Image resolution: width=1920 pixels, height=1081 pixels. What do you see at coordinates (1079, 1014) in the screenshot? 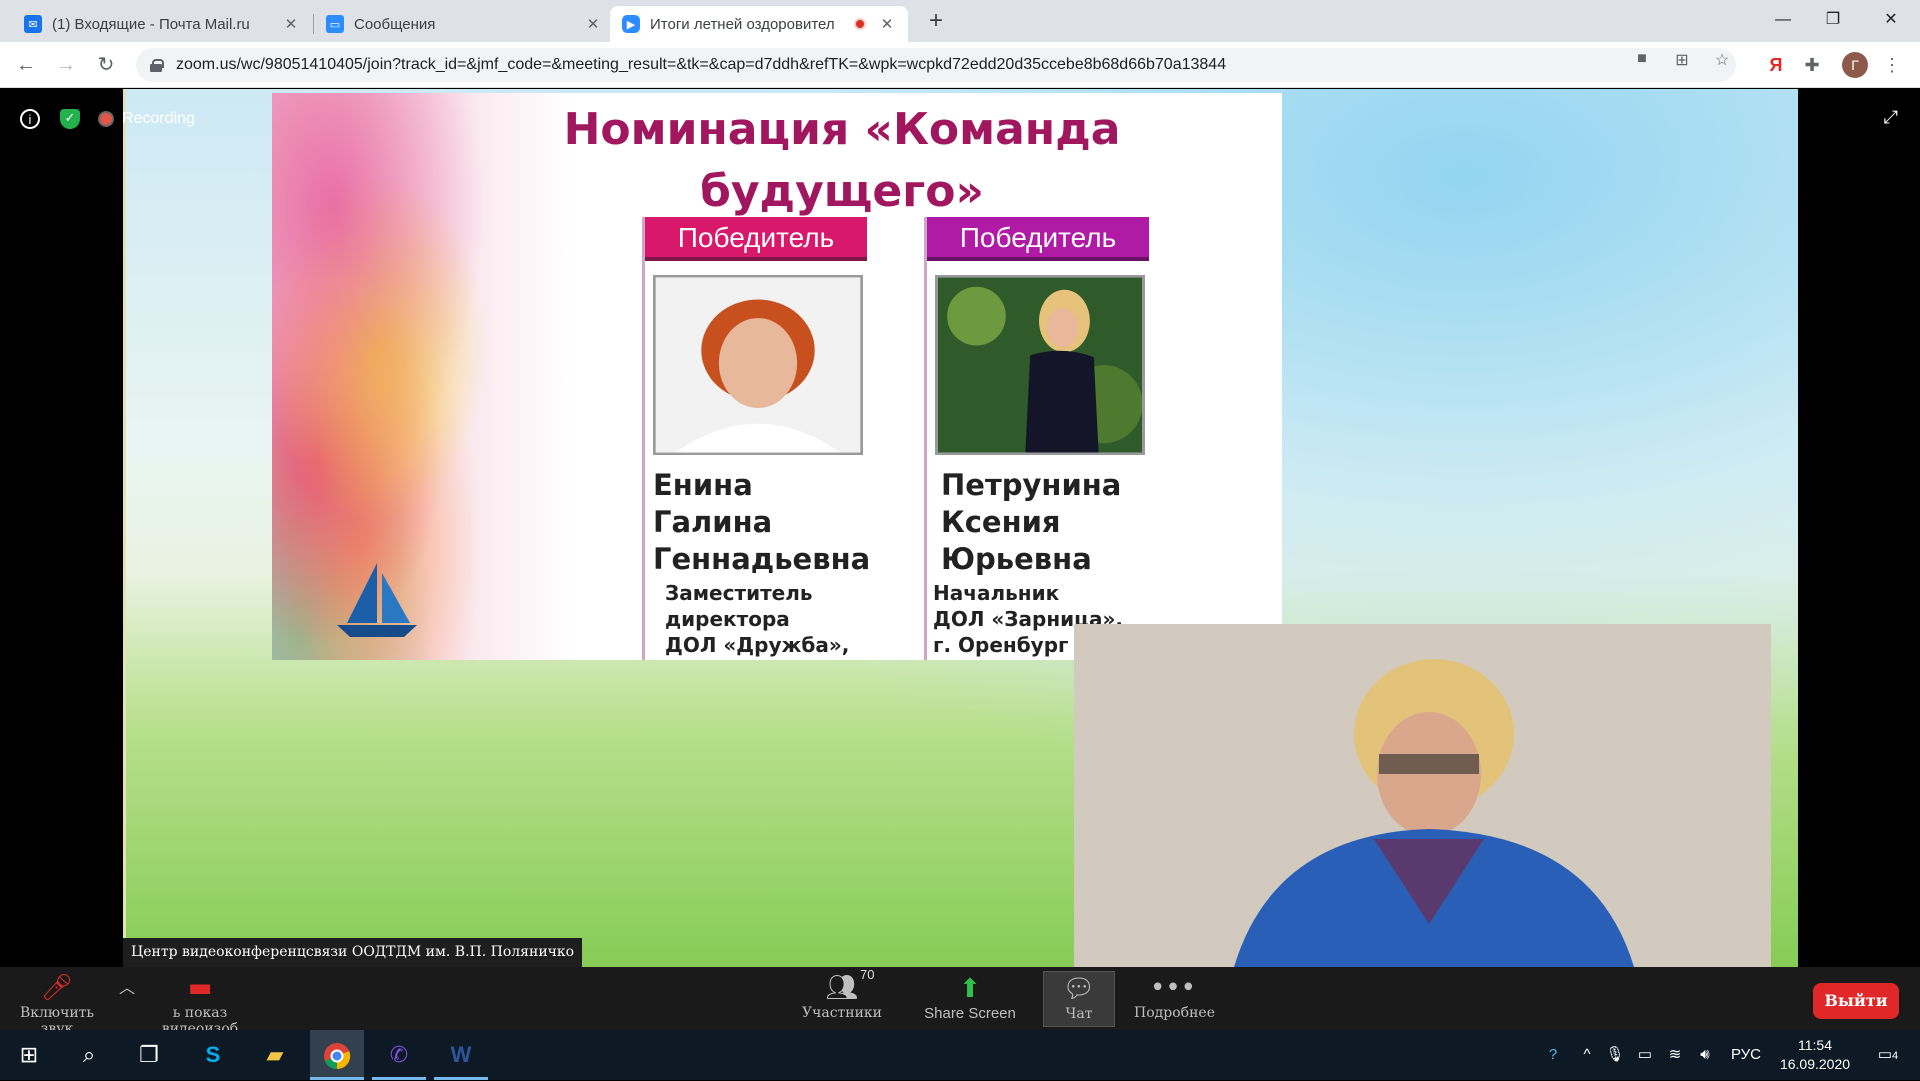
I see `chat-label: Чат` at bounding box center [1079, 1014].